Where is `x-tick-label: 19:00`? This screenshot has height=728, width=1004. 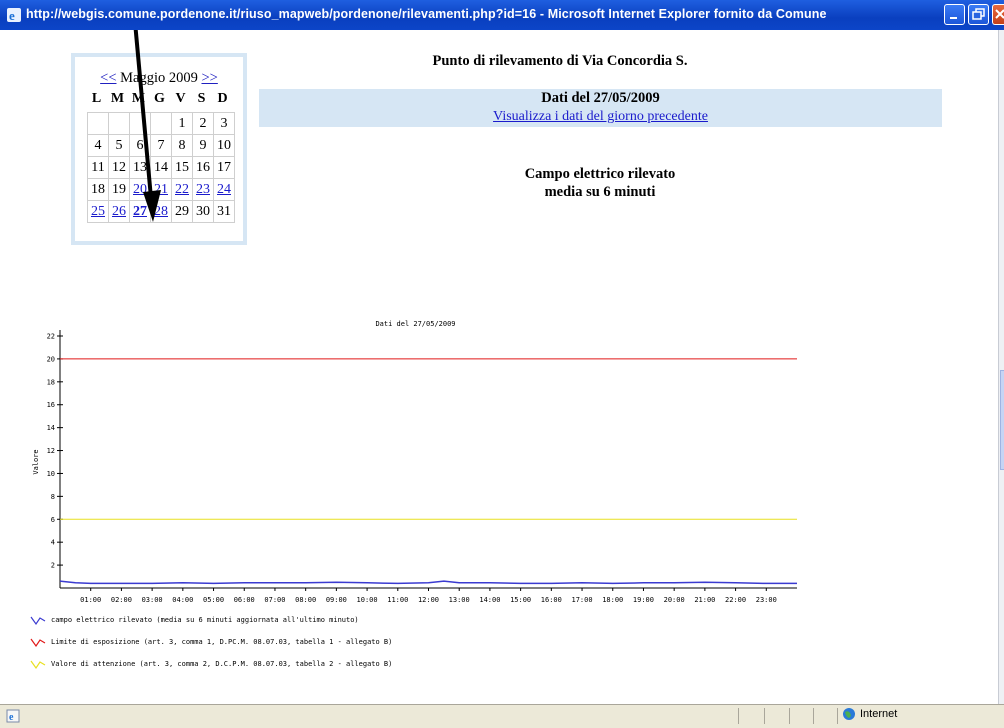
x-tick-label: 19:00 is located at coordinates (643, 599).